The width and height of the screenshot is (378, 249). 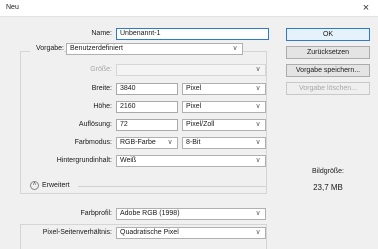 I want to click on farbmodus-value: RGB-Farbe, so click(x=138, y=142).